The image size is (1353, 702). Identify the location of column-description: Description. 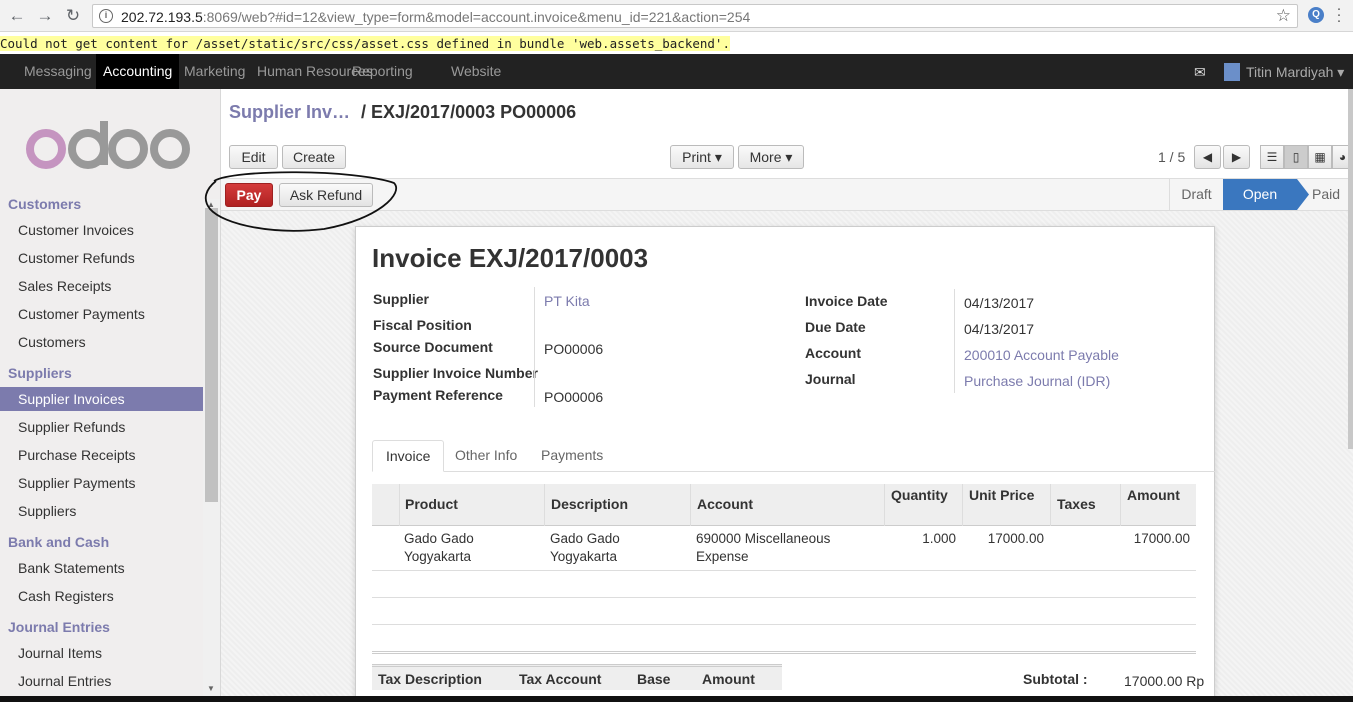
(589, 504).